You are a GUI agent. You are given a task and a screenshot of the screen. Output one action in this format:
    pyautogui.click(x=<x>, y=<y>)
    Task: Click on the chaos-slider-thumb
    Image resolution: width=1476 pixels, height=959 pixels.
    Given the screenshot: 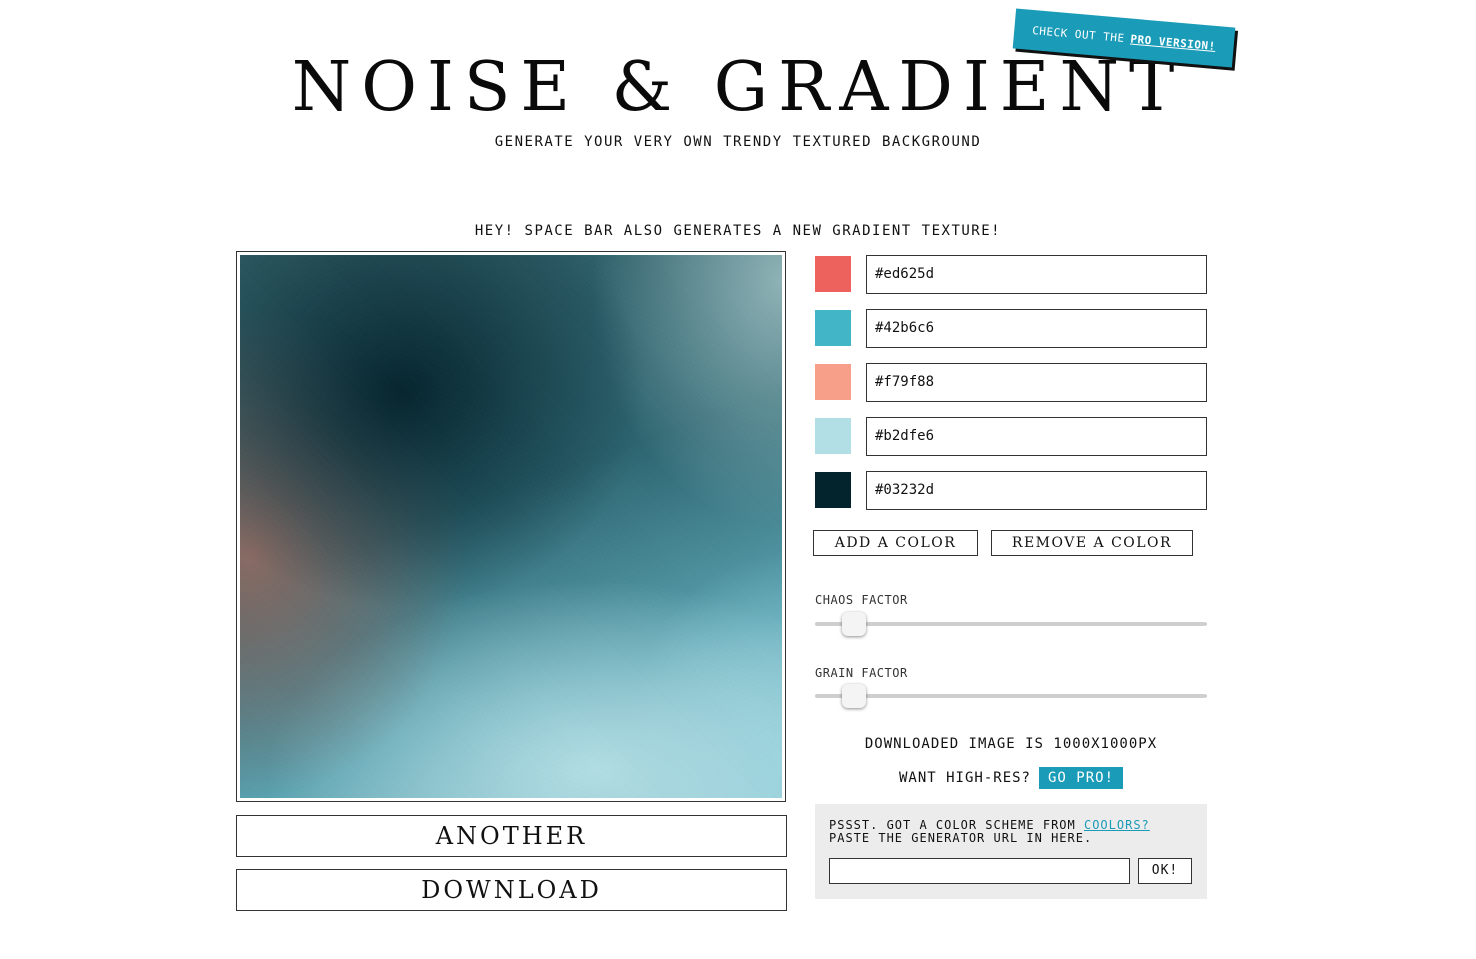 What is the action you would take?
    pyautogui.click(x=854, y=624)
    